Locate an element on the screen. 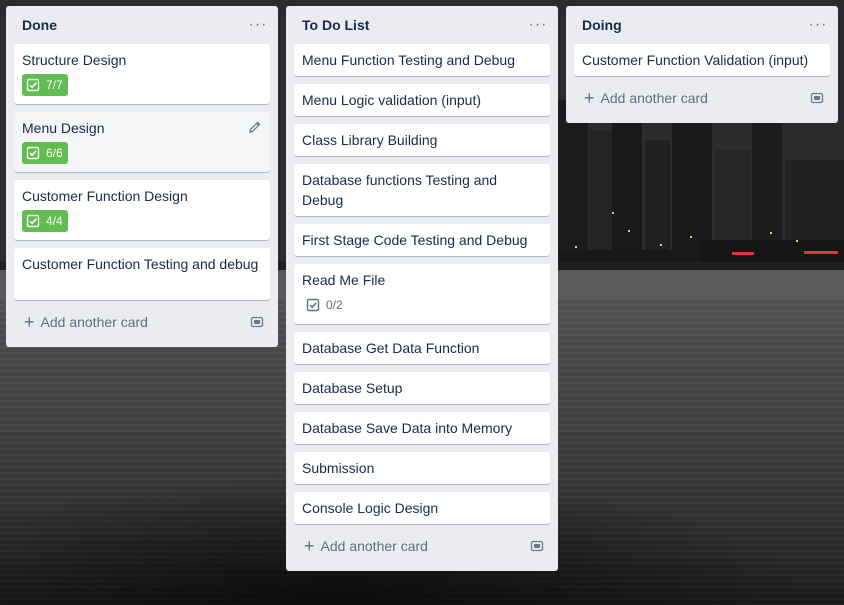 The width and height of the screenshot is (844, 605). card-title: Menu Design is located at coordinates (63, 128).